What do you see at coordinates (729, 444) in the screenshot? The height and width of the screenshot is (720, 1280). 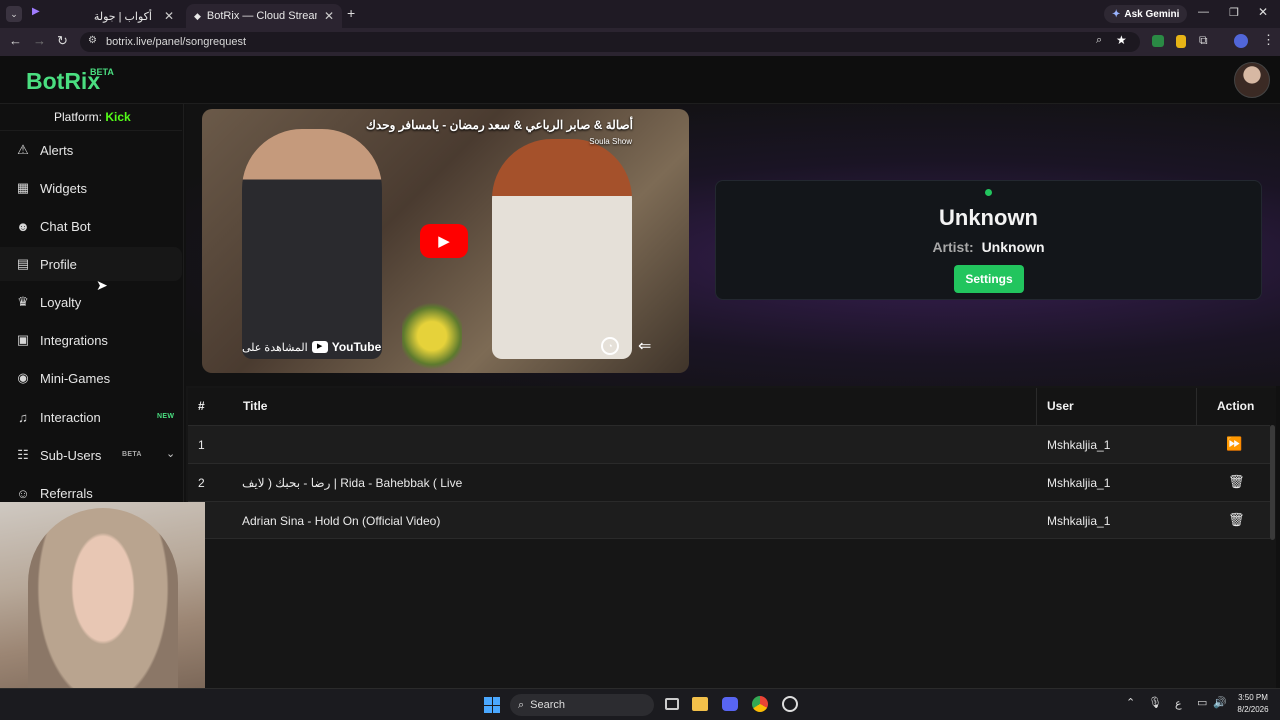 I see `table-row: 1 Mshkaljia_1 ⏩` at bounding box center [729, 444].